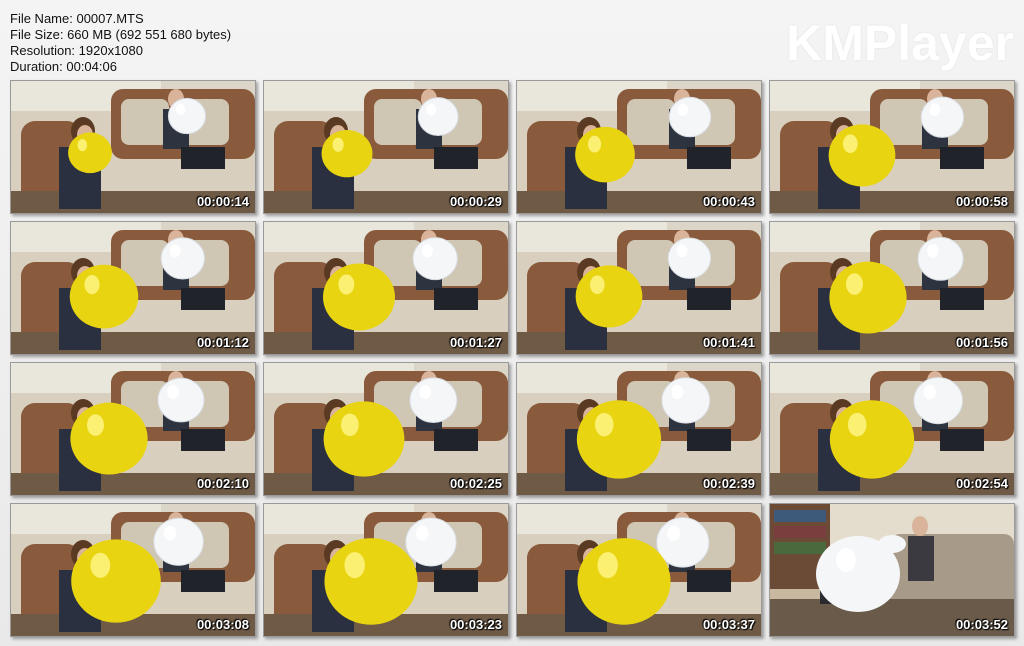  I want to click on thumbnail-timestamp: 00:02:39, so click(728, 483).